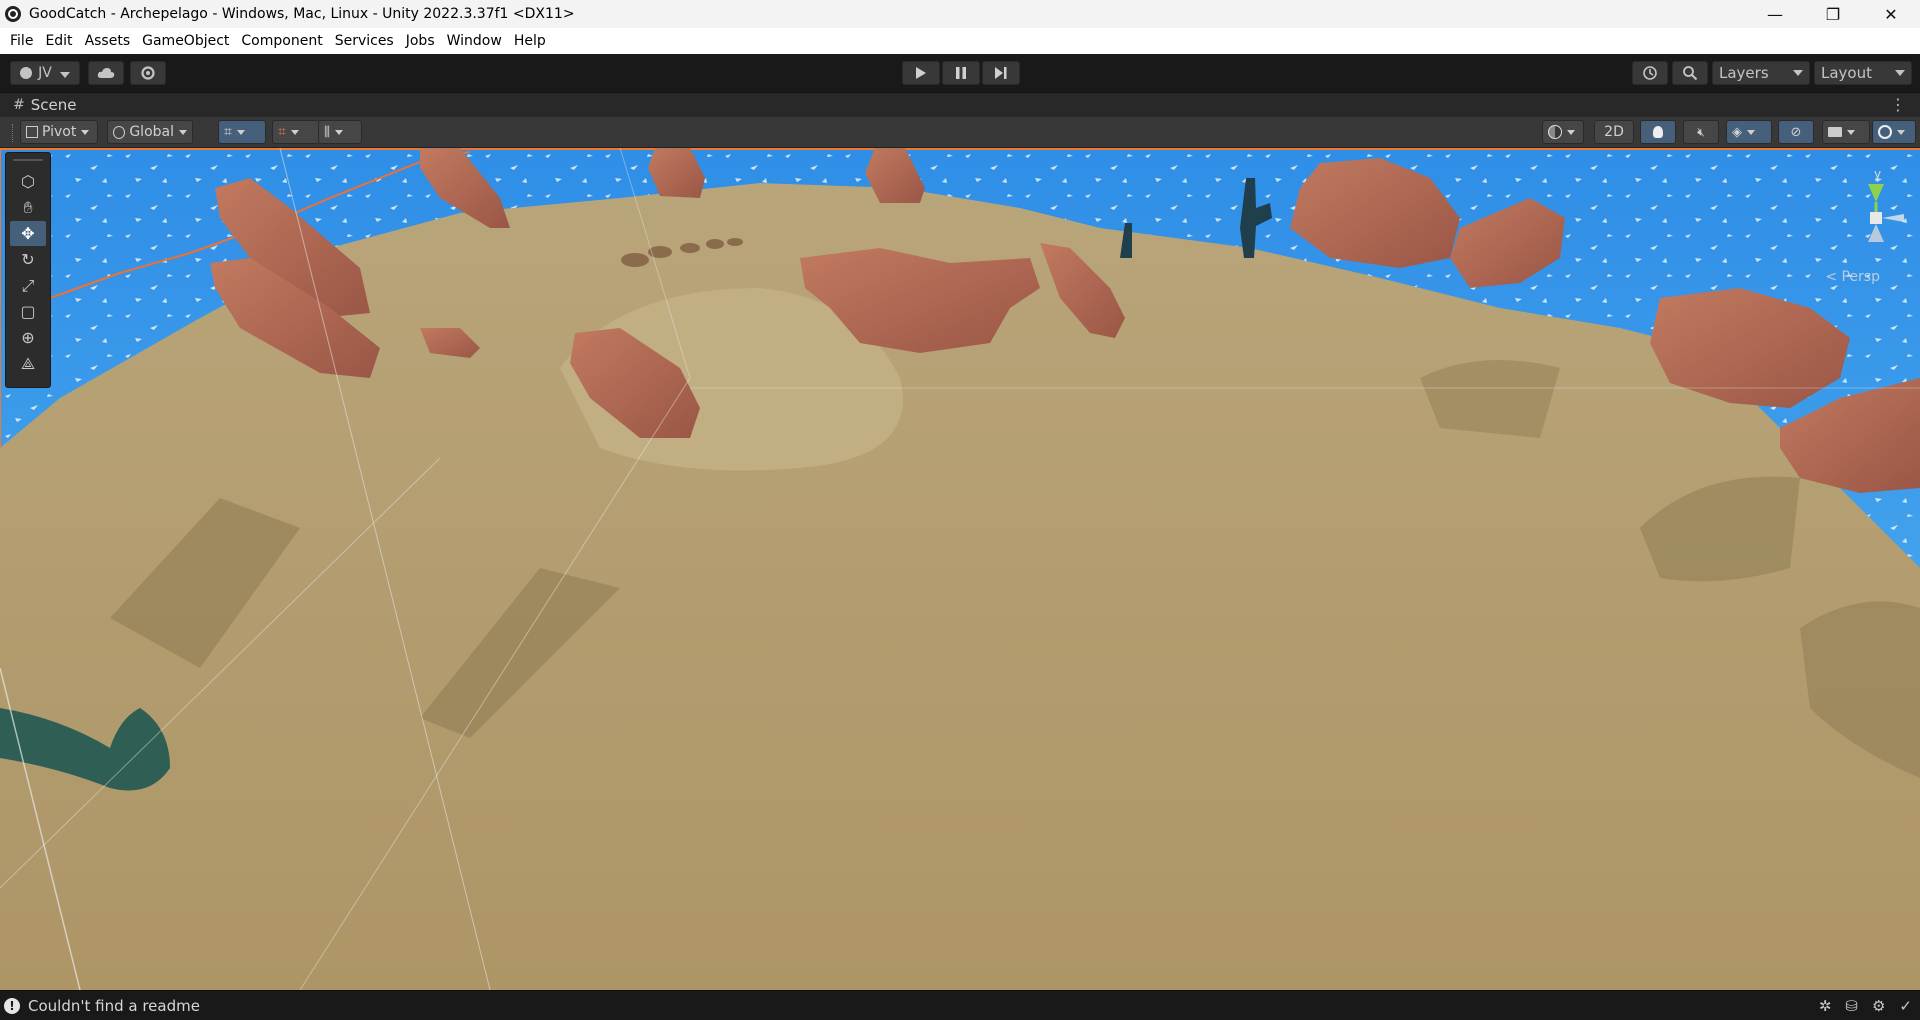  What do you see at coordinates (185, 41) in the screenshot?
I see `menu-gameobject: GameObject` at bounding box center [185, 41].